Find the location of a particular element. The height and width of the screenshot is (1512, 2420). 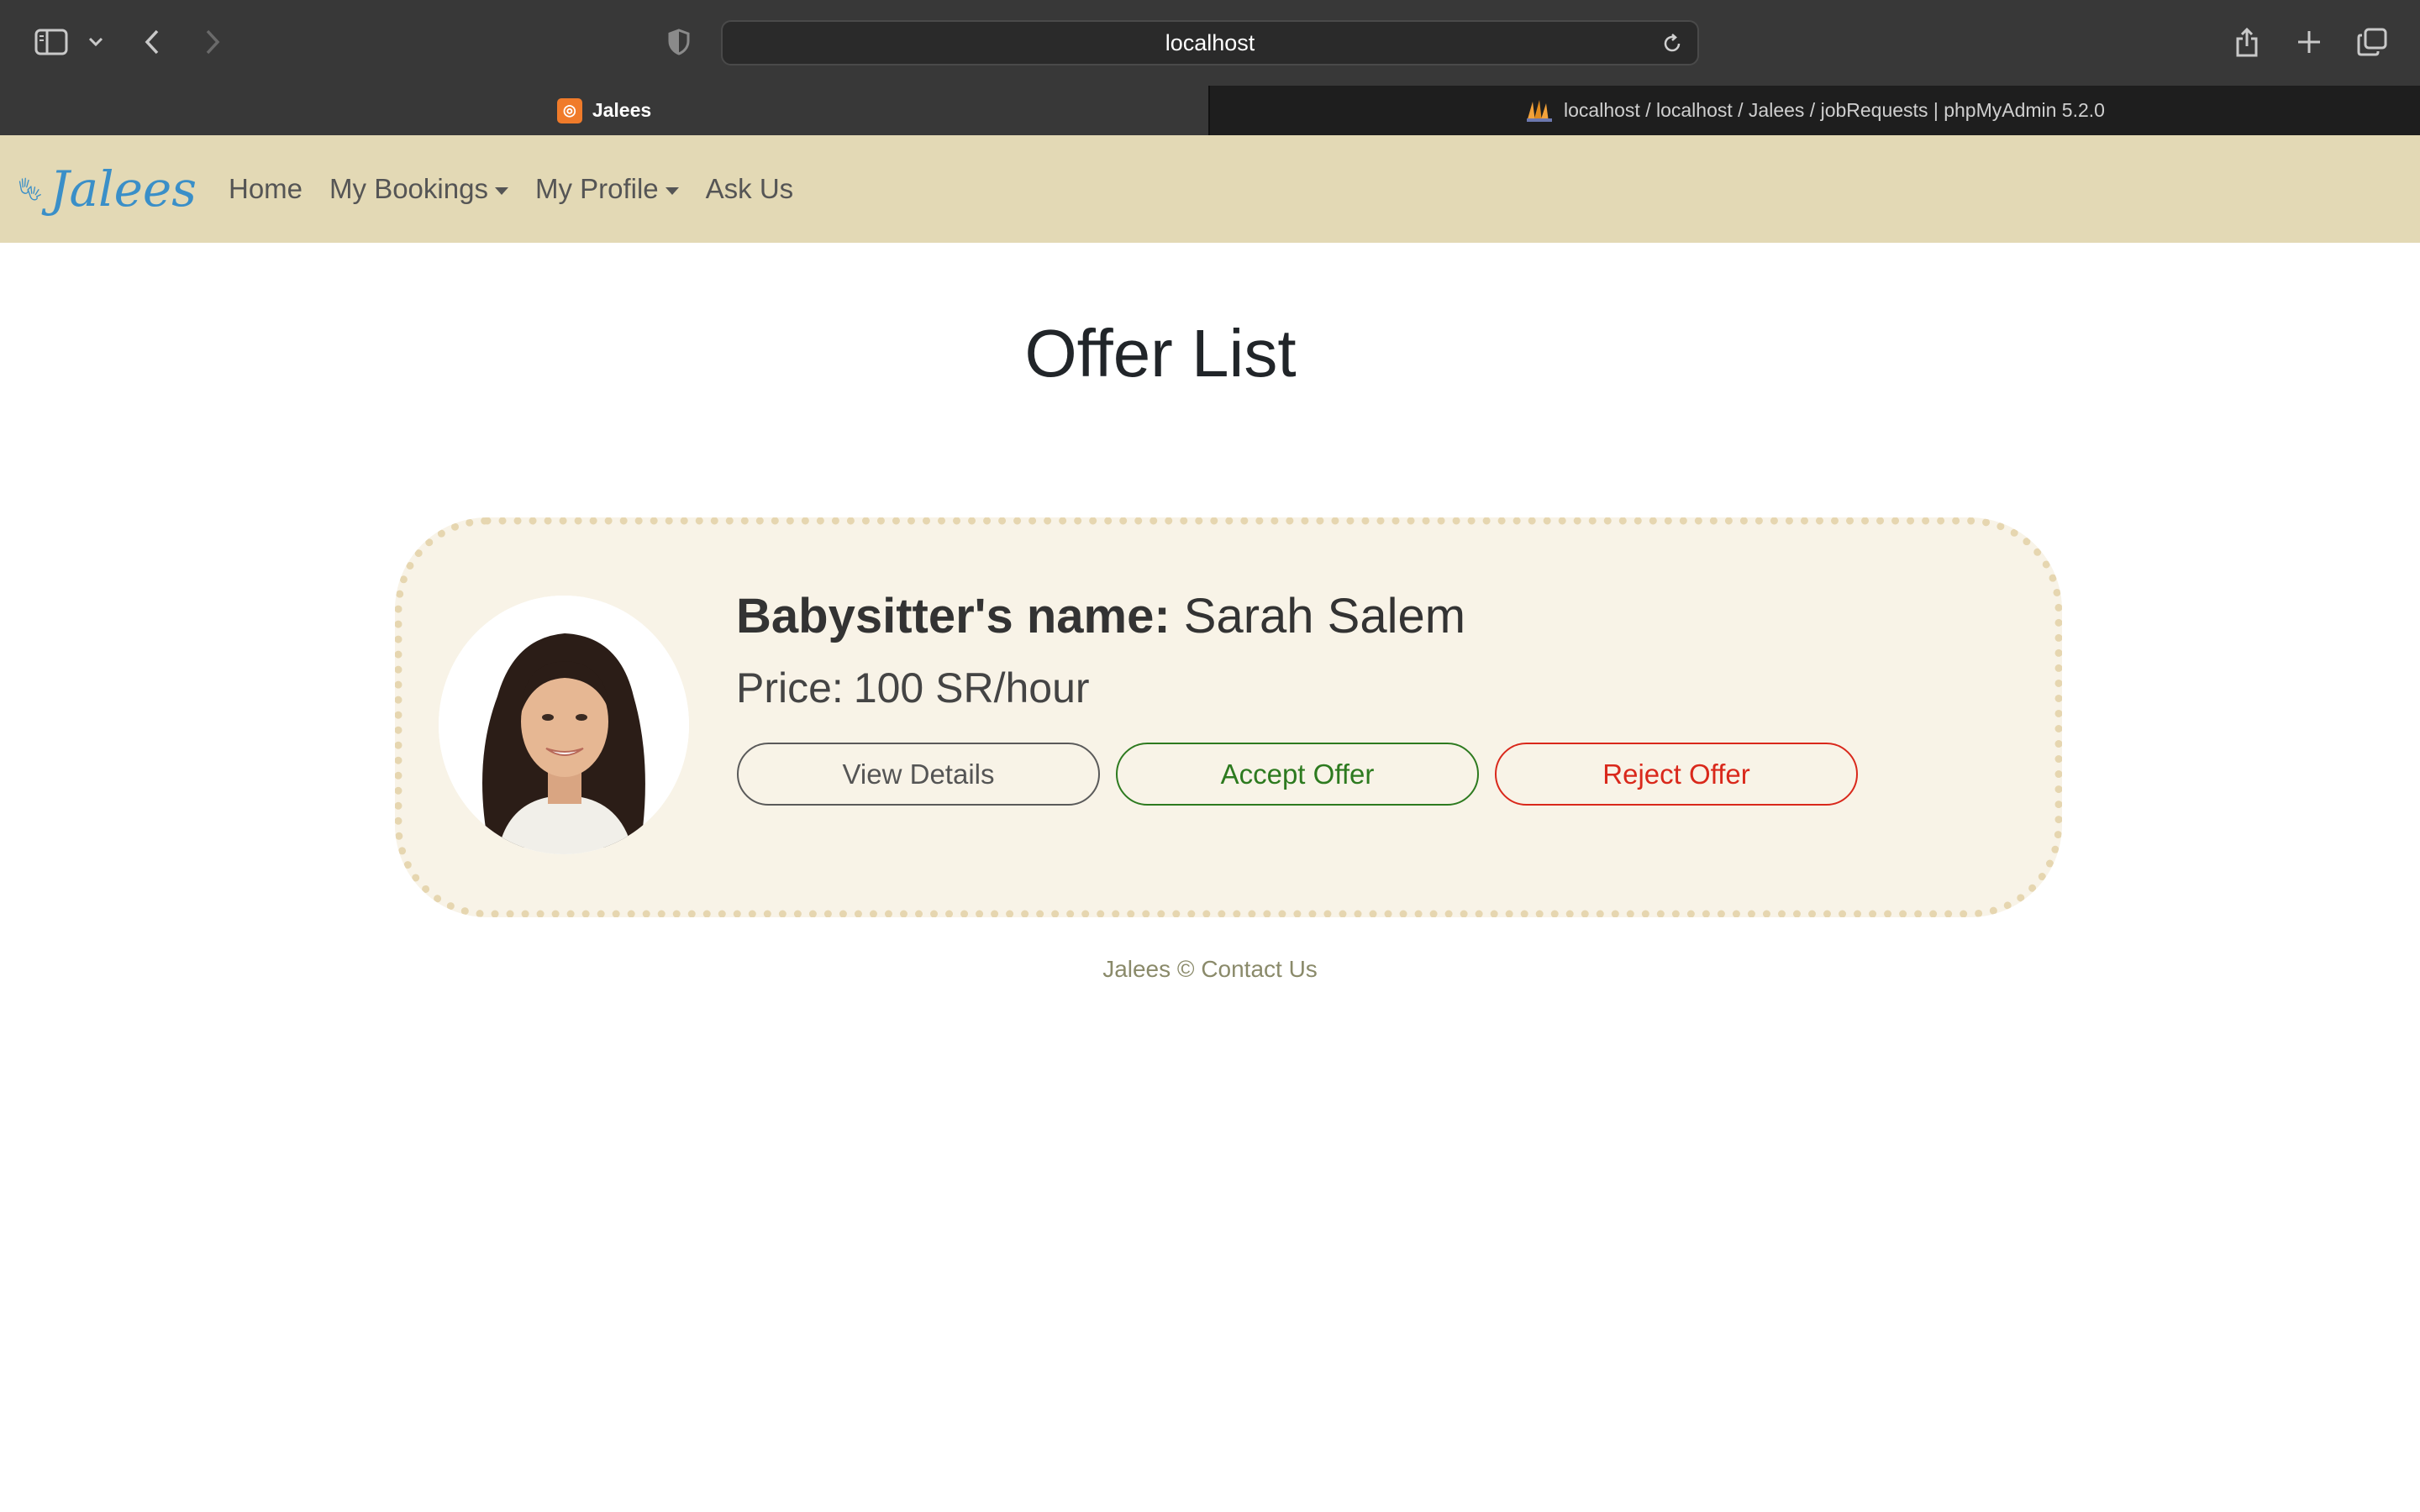

back-icon is located at coordinates (152, 42).